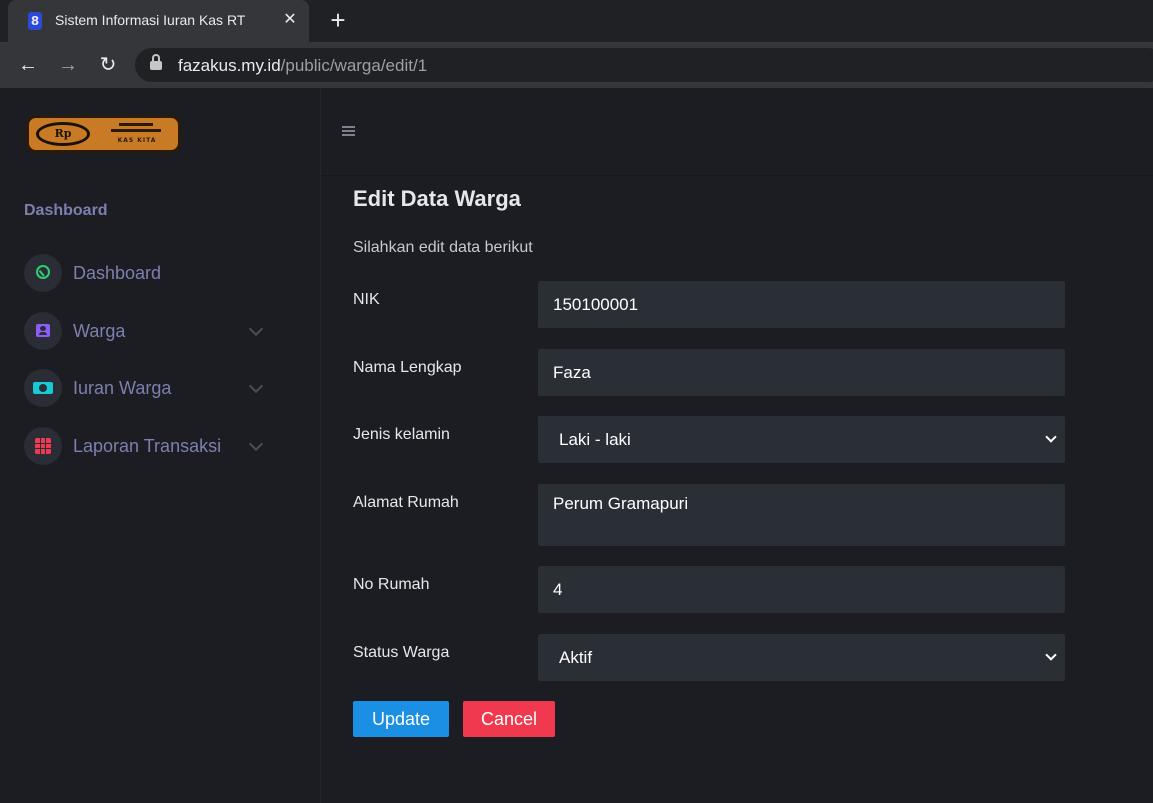 The height and width of the screenshot is (803, 1153). I want to click on browser-tab-bar: 8 Sistem Informasi Iuran Kas RT ✕ +, so click(576, 21).